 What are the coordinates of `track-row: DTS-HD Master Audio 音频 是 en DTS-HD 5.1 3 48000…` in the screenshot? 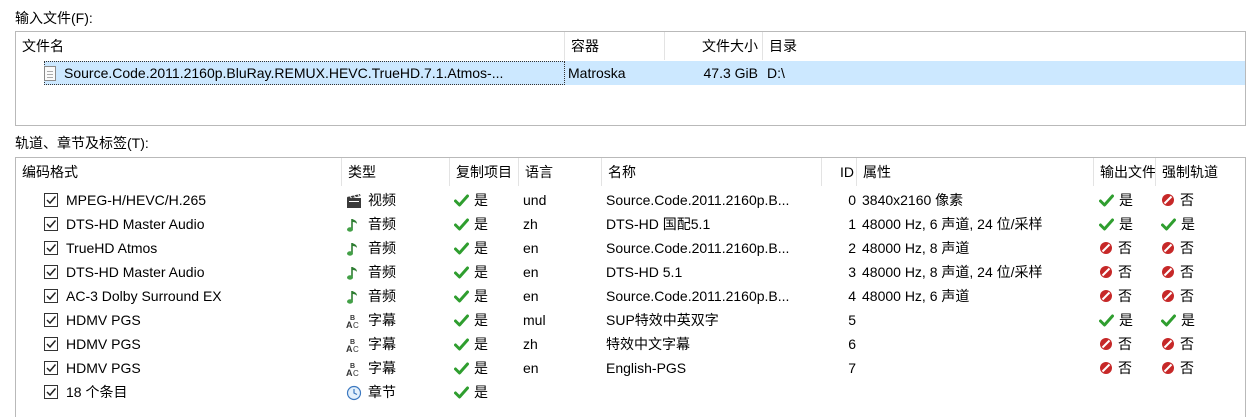 It's located at (630, 272).